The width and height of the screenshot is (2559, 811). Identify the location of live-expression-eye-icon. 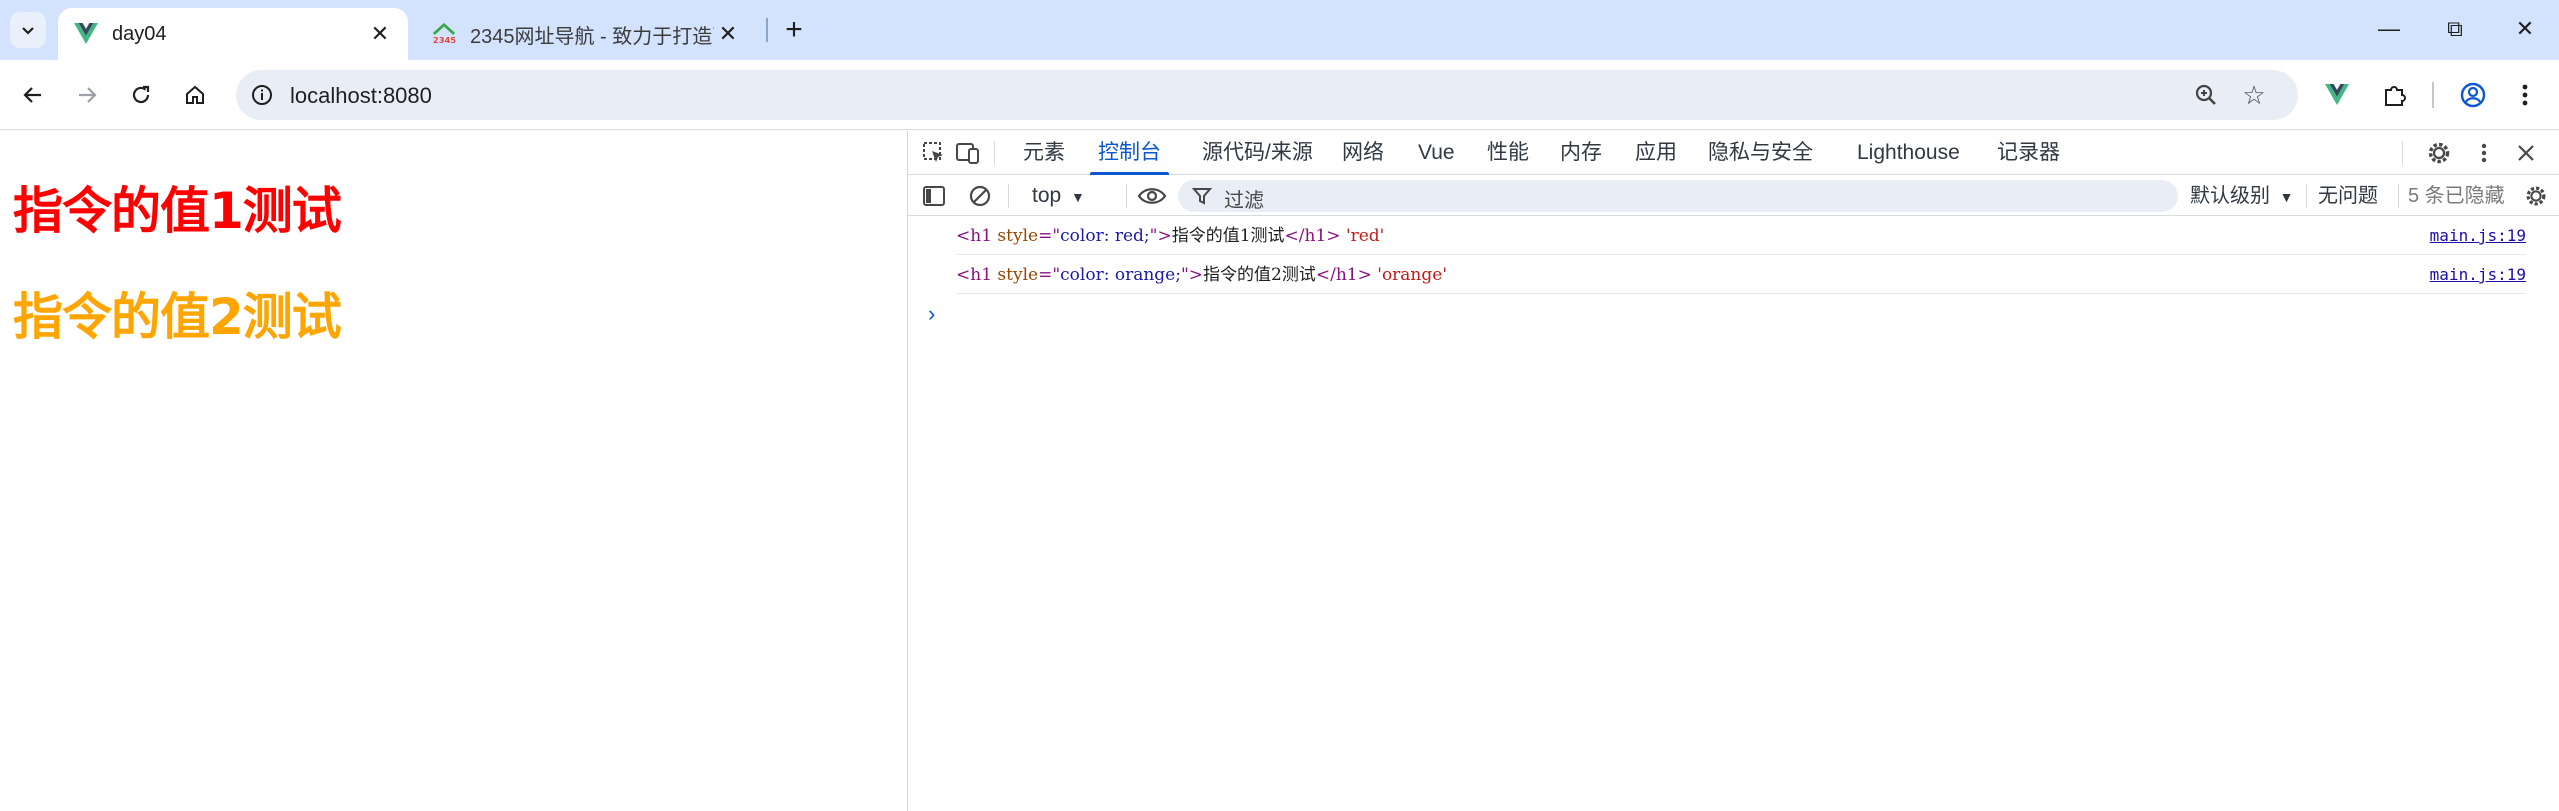
(1152, 196).